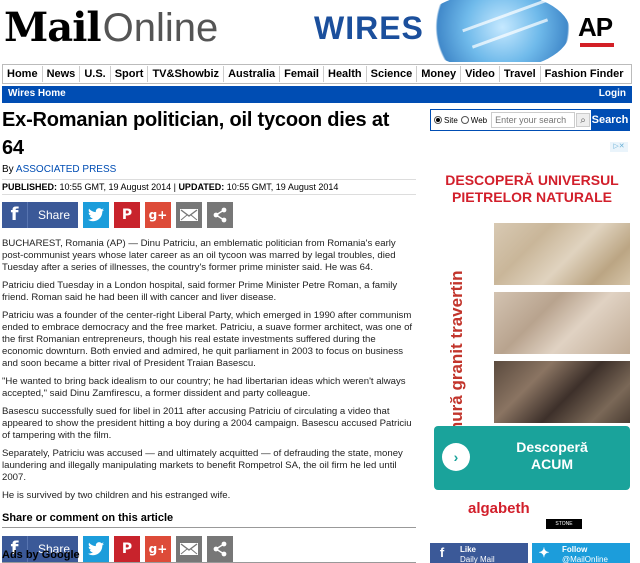 This screenshot has height=563, width=640. I want to click on byline-prefix: By, so click(9, 169).